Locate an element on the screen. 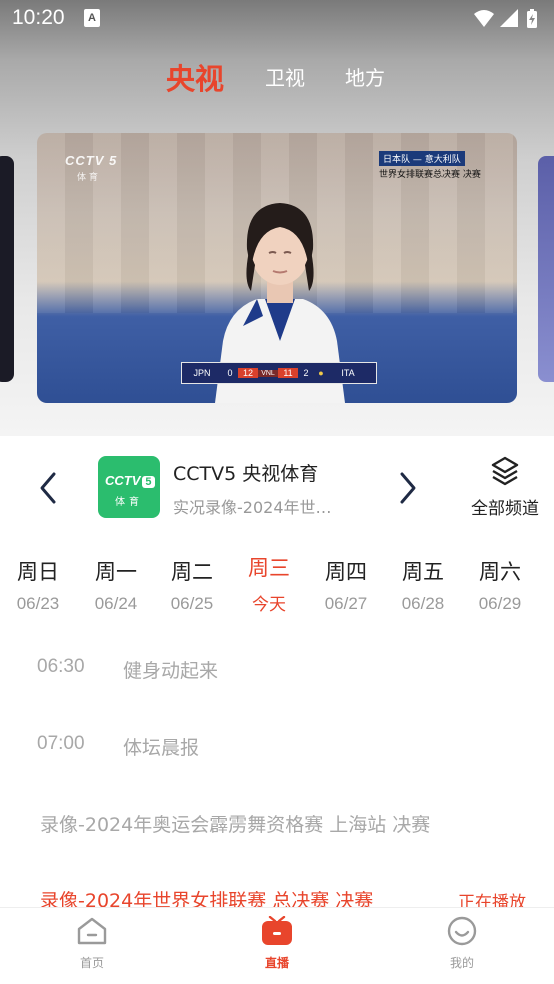  day-sun: 周日 06/23 is located at coordinates (38, 585).